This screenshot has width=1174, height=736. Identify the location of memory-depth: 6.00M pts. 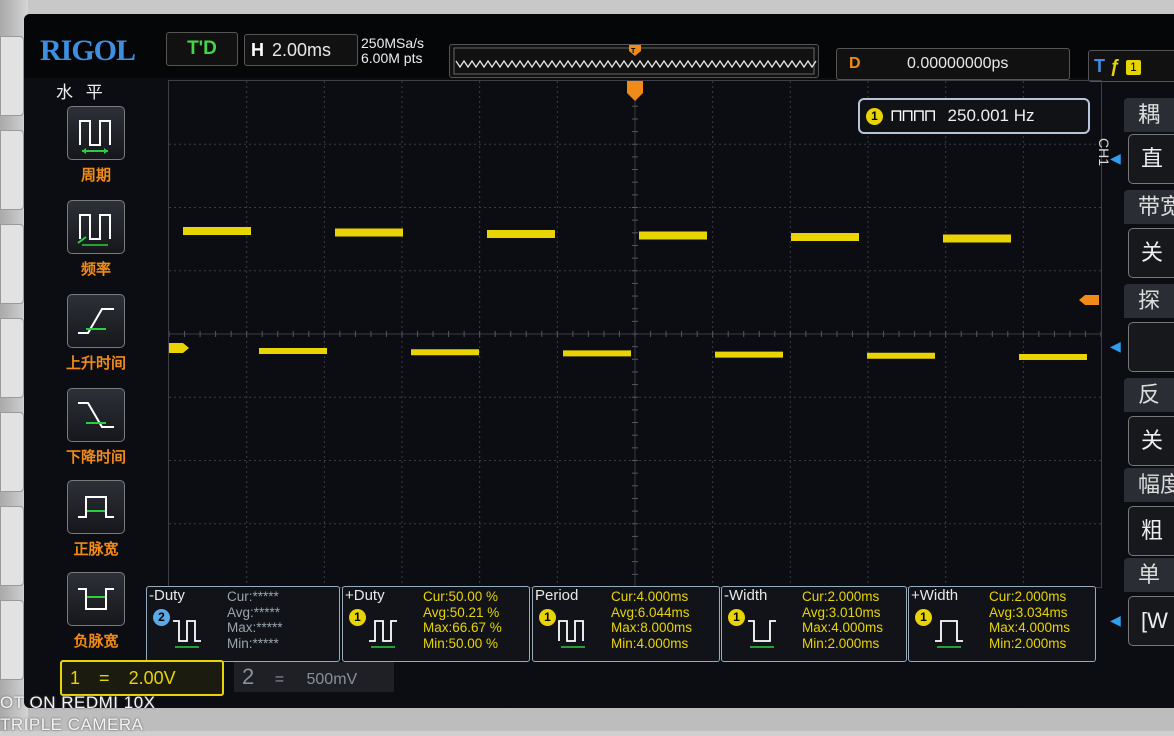
(392, 58).